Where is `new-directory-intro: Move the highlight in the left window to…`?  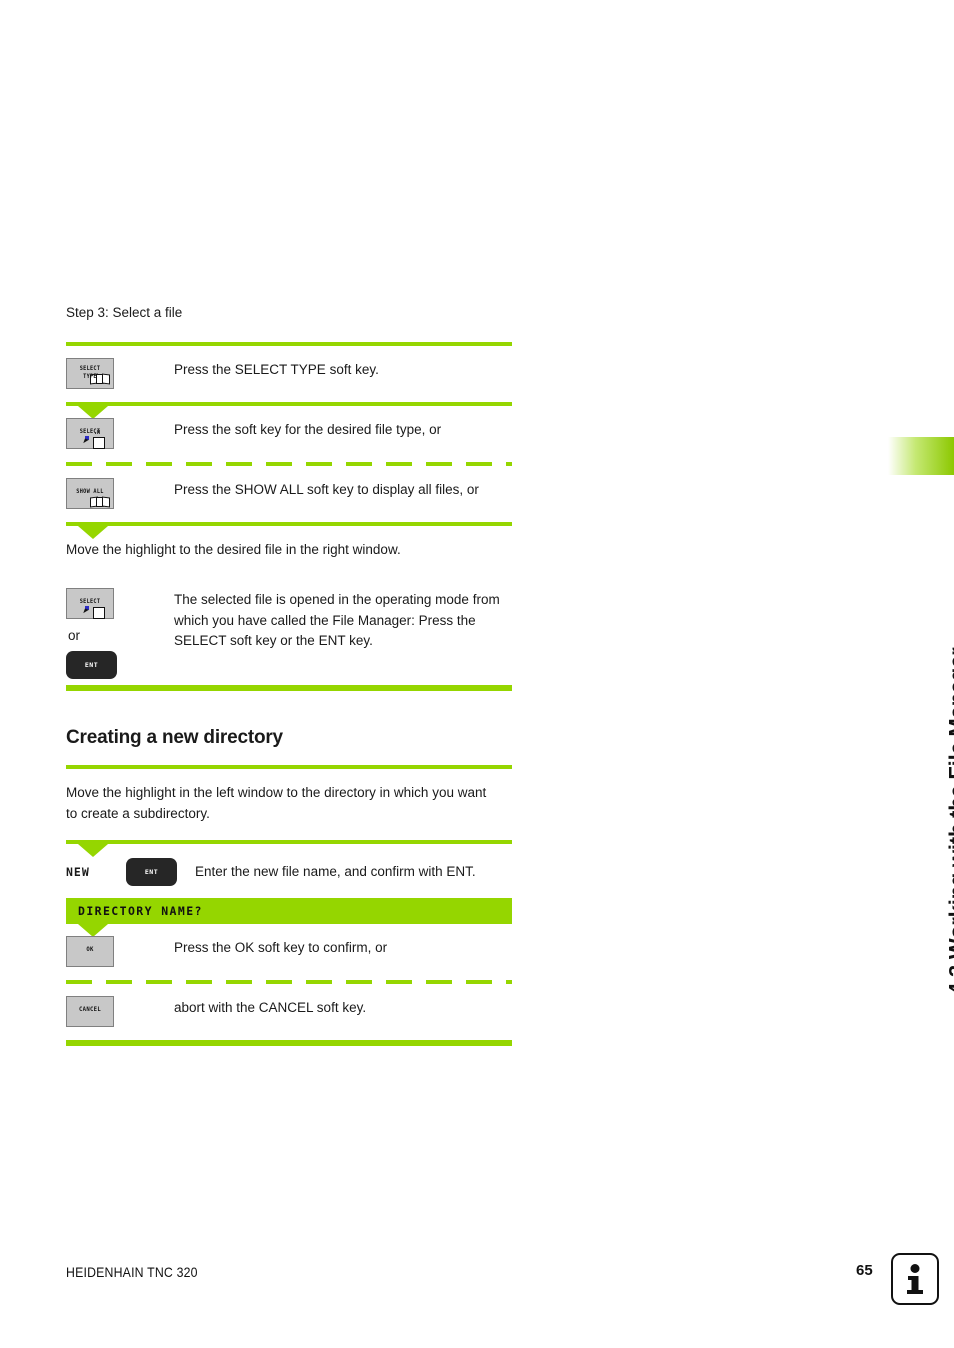 new-directory-intro: Move the highlight in the left window to… is located at coordinates (276, 803).